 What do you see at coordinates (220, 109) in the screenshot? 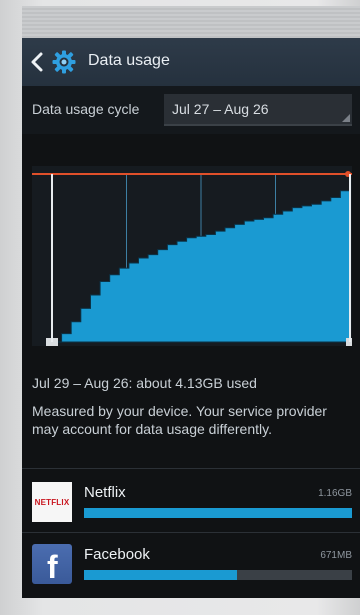
I see `cycle-dropdown-value: Jul 27 – Aug 26` at bounding box center [220, 109].